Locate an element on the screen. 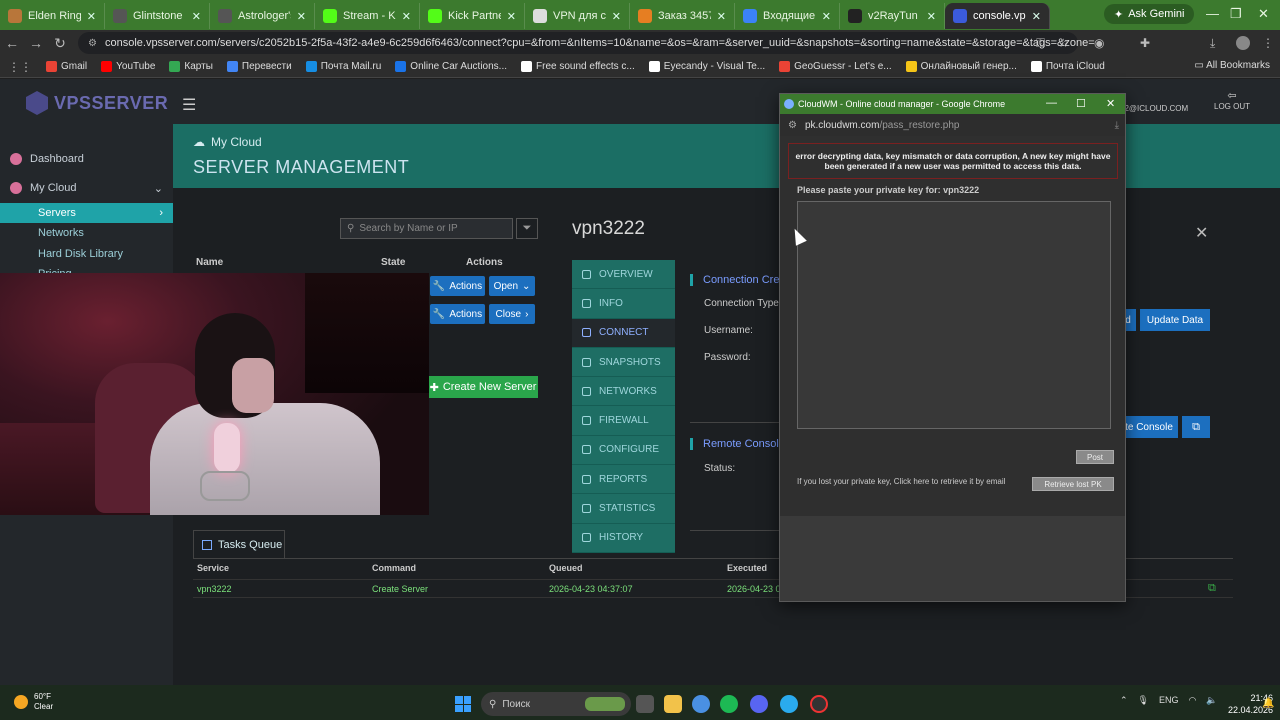 The height and width of the screenshot is (720, 1280). popup-url-bar: ⚙ pk.cloudwm.com/pass_restore.php ⤓ is located at coordinates (952, 125).